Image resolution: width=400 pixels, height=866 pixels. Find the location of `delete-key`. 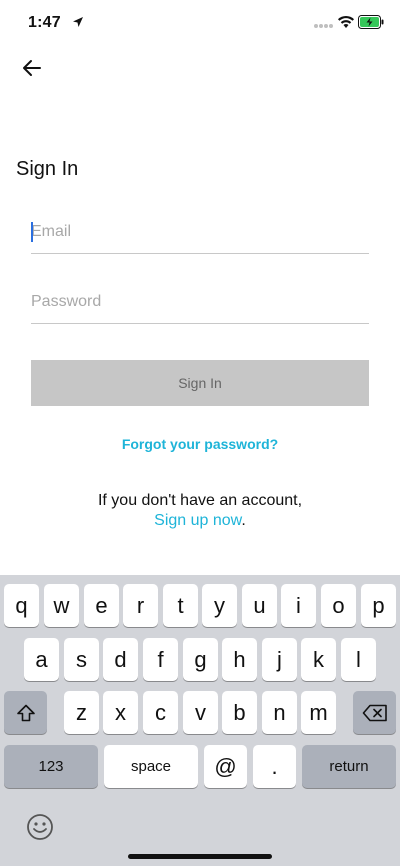

delete-key is located at coordinates (374, 712).